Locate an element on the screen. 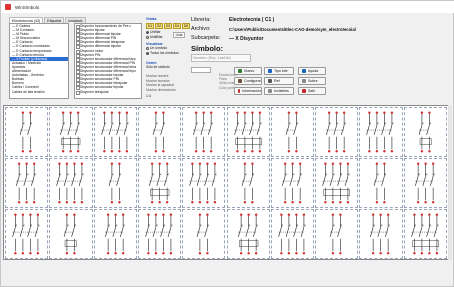  action-button: Información is located at coordinates (248, 91).